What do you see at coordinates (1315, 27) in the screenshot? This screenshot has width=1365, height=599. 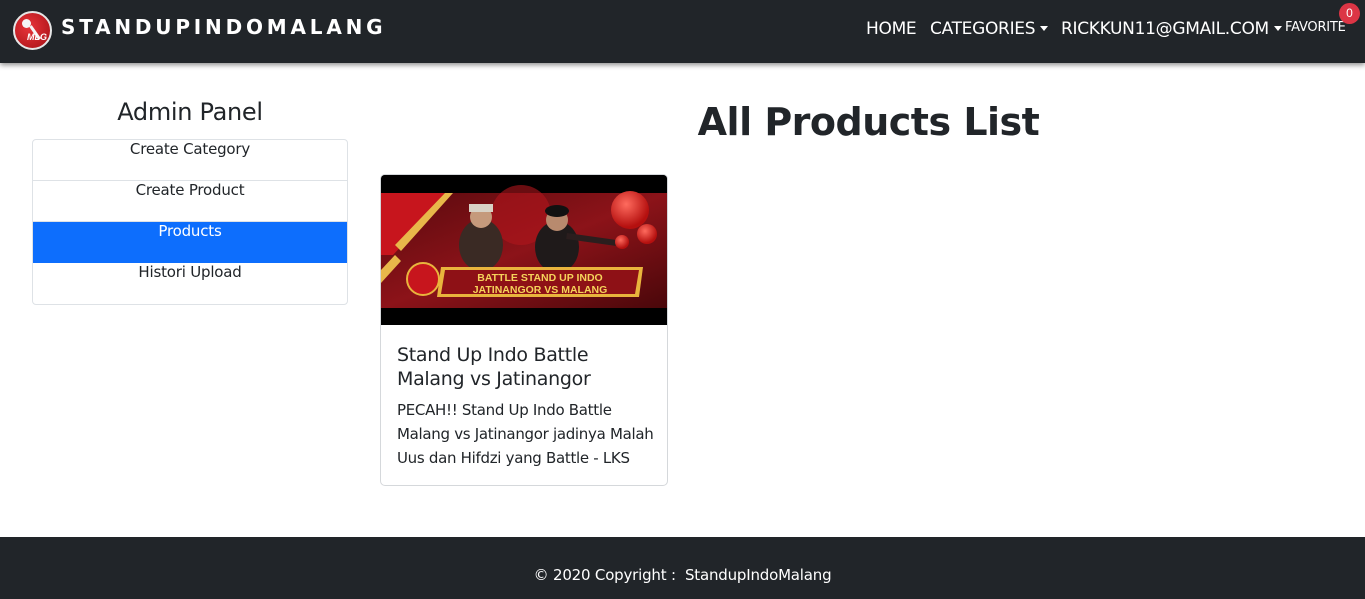 I see `nav-favorite: FAVORITE` at bounding box center [1315, 27].